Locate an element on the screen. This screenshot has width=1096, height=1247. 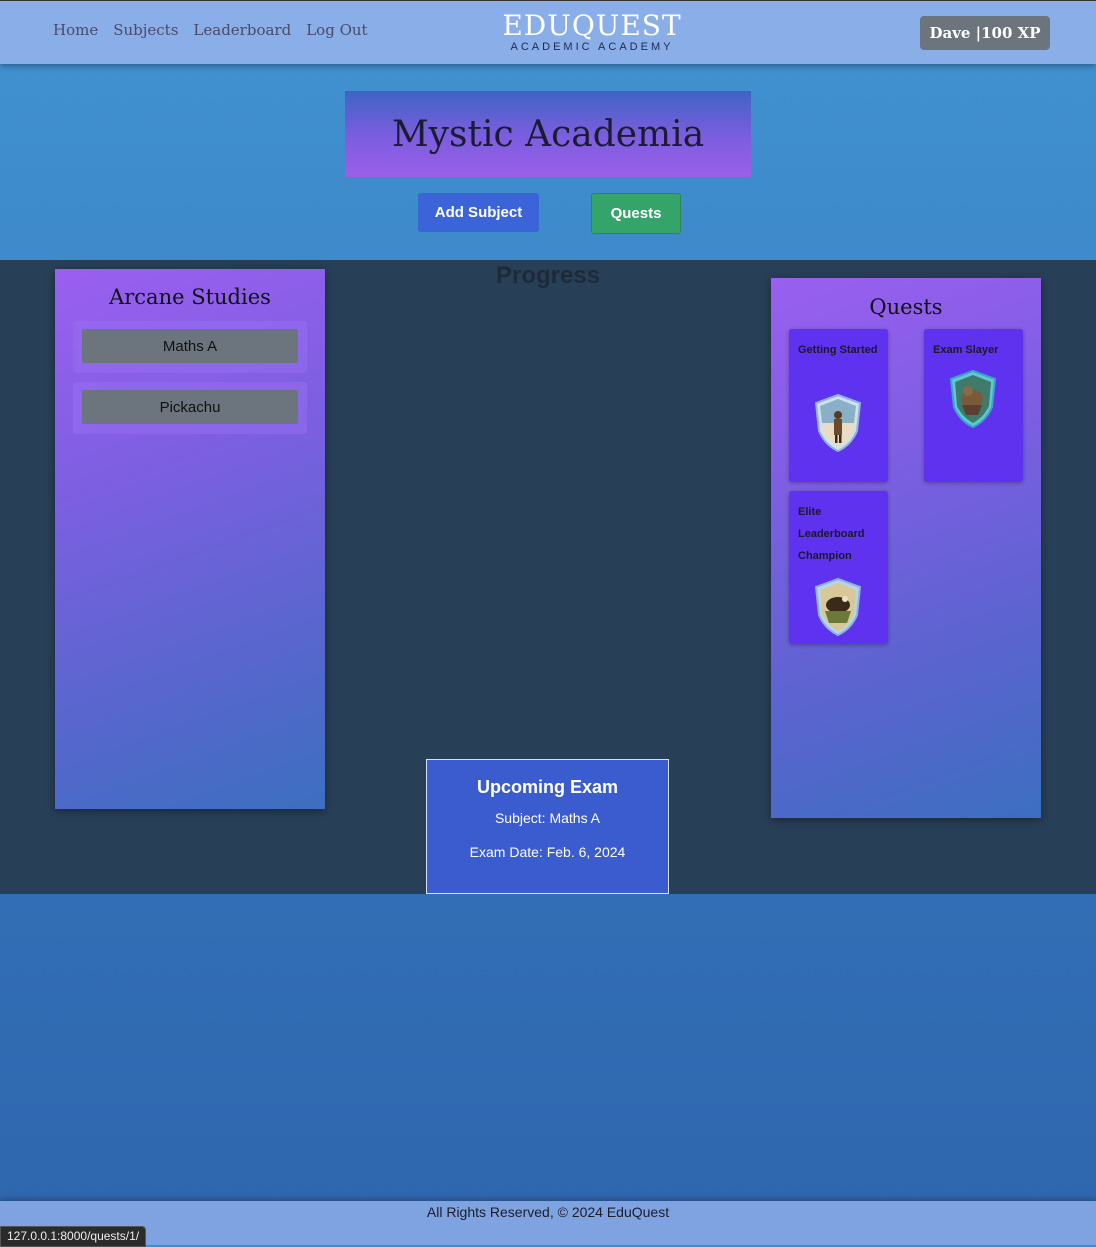
subject-item: Maths A is located at coordinates (190, 347).